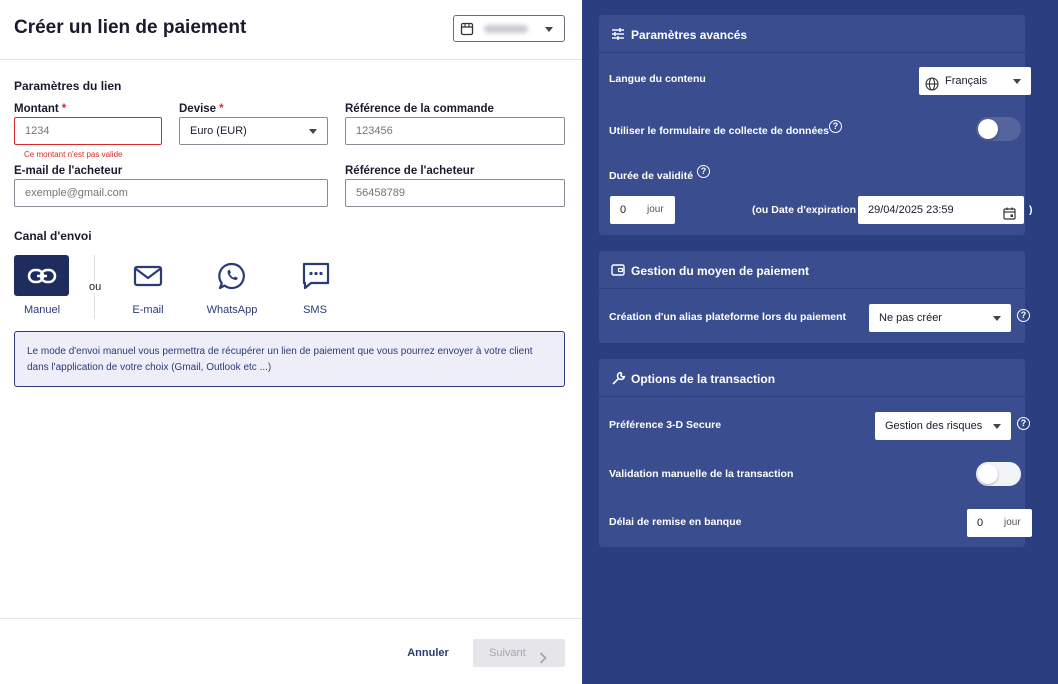 This screenshot has width=1058, height=684. I want to click on channel-manual-button, so click(41, 275).